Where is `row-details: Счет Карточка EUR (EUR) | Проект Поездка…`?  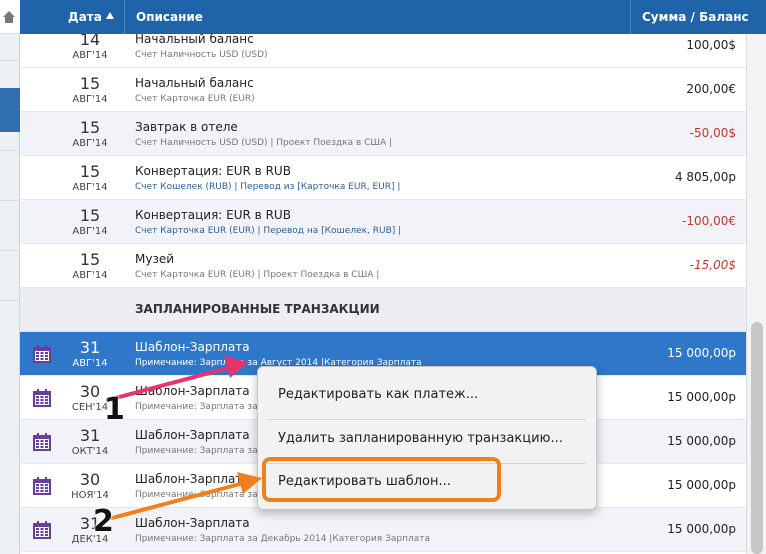 row-details: Счет Карточка EUR (EUR) | Проект Поездка… is located at coordinates (257, 275).